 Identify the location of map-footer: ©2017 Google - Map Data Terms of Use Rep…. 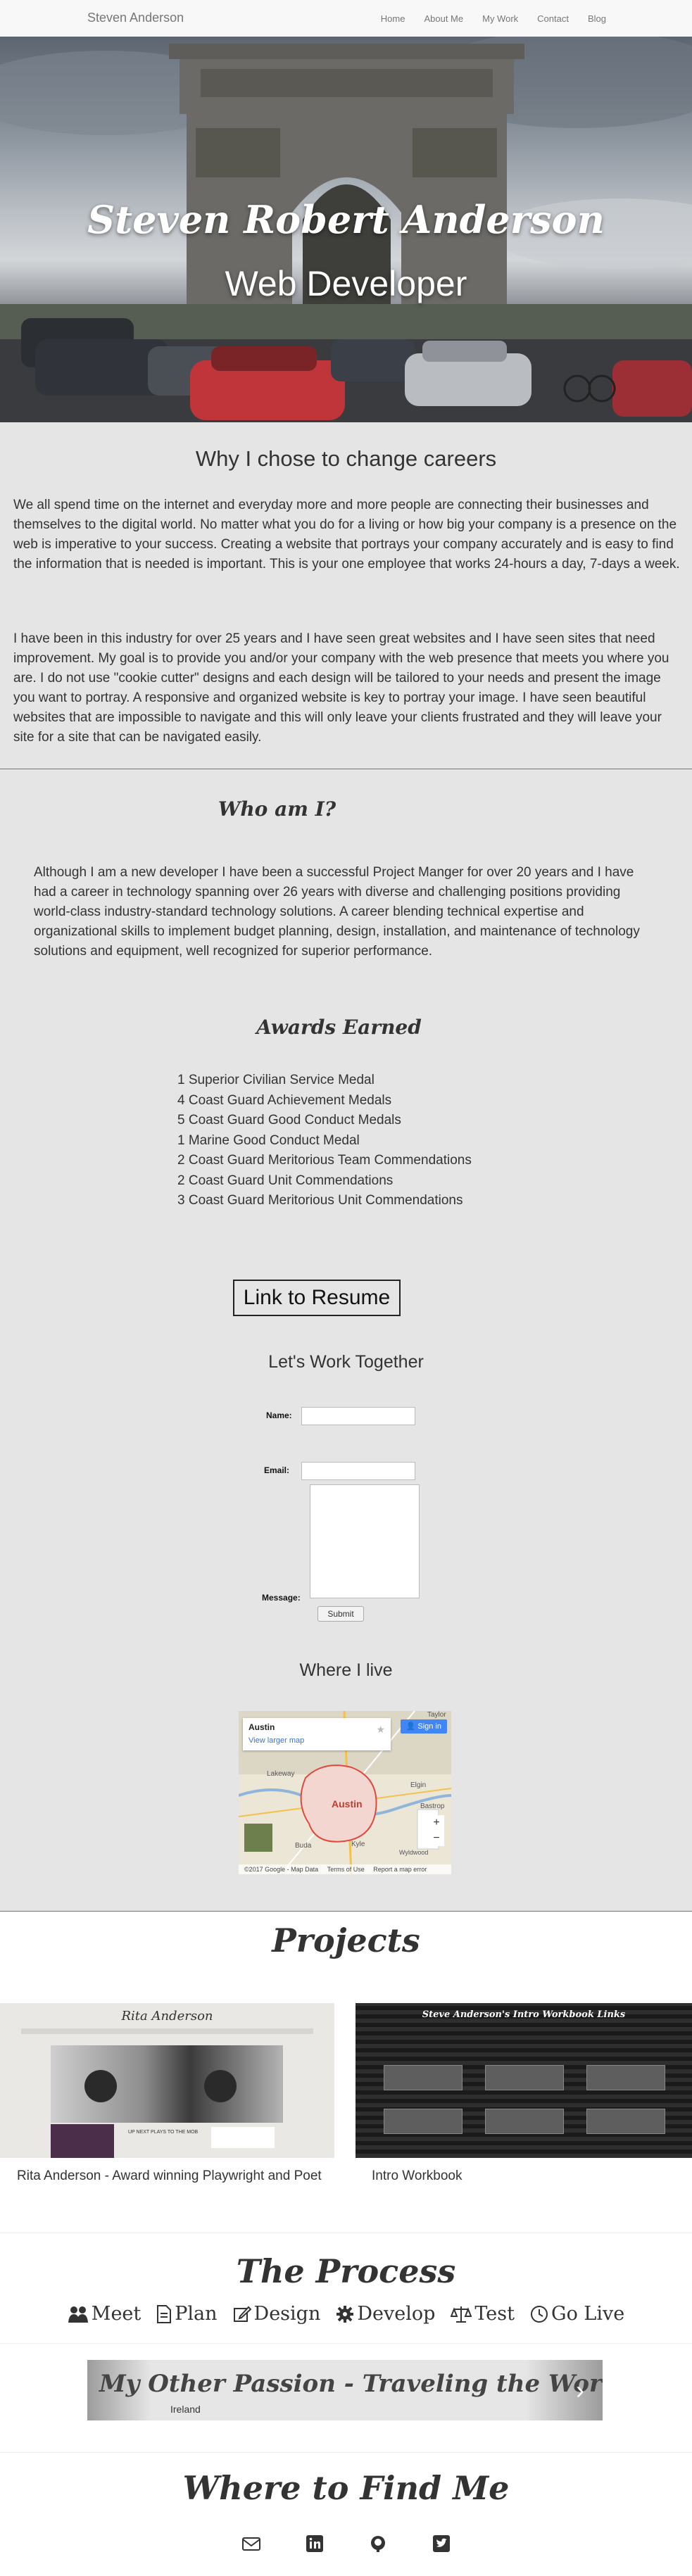
(345, 1869).